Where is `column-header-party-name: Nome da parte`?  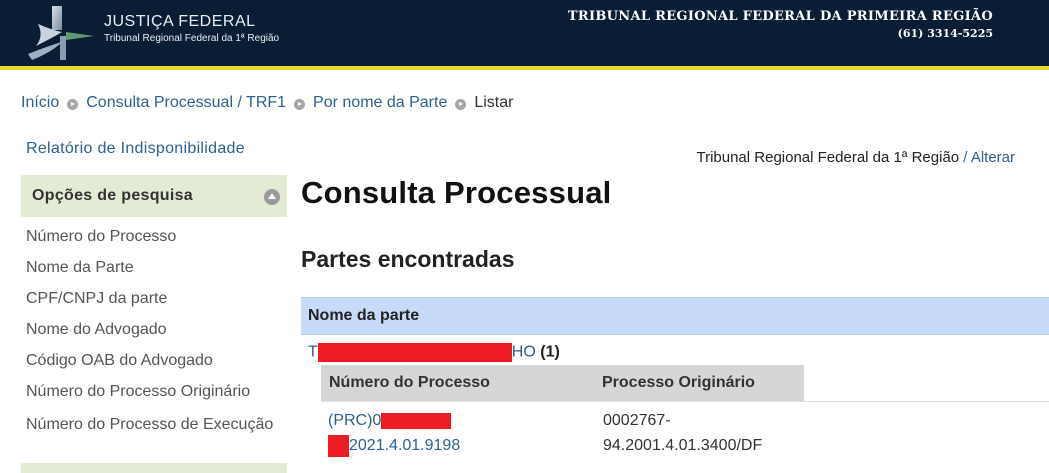
column-header-party-name: Nome da parte is located at coordinates (364, 315).